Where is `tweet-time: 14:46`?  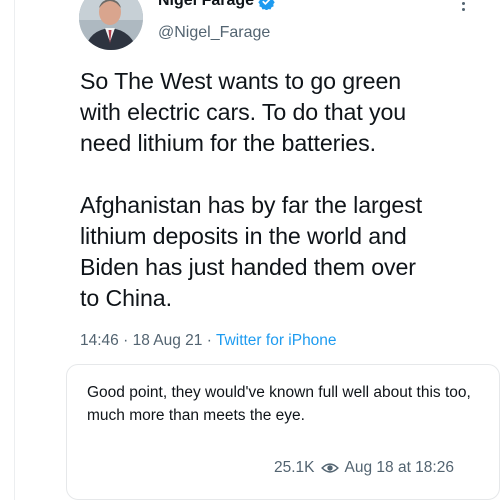
tweet-time: 14:46 is located at coordinates (99, 340).